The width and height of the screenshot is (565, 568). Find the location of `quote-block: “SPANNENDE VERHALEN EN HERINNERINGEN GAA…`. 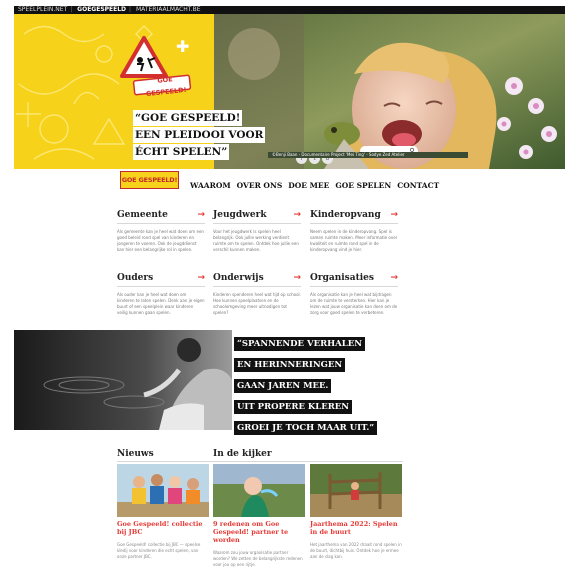

quote-block: “SPANNENDE VERHALEN EN HERINNERINGEN GAA… is located at coordinates (309, 383).